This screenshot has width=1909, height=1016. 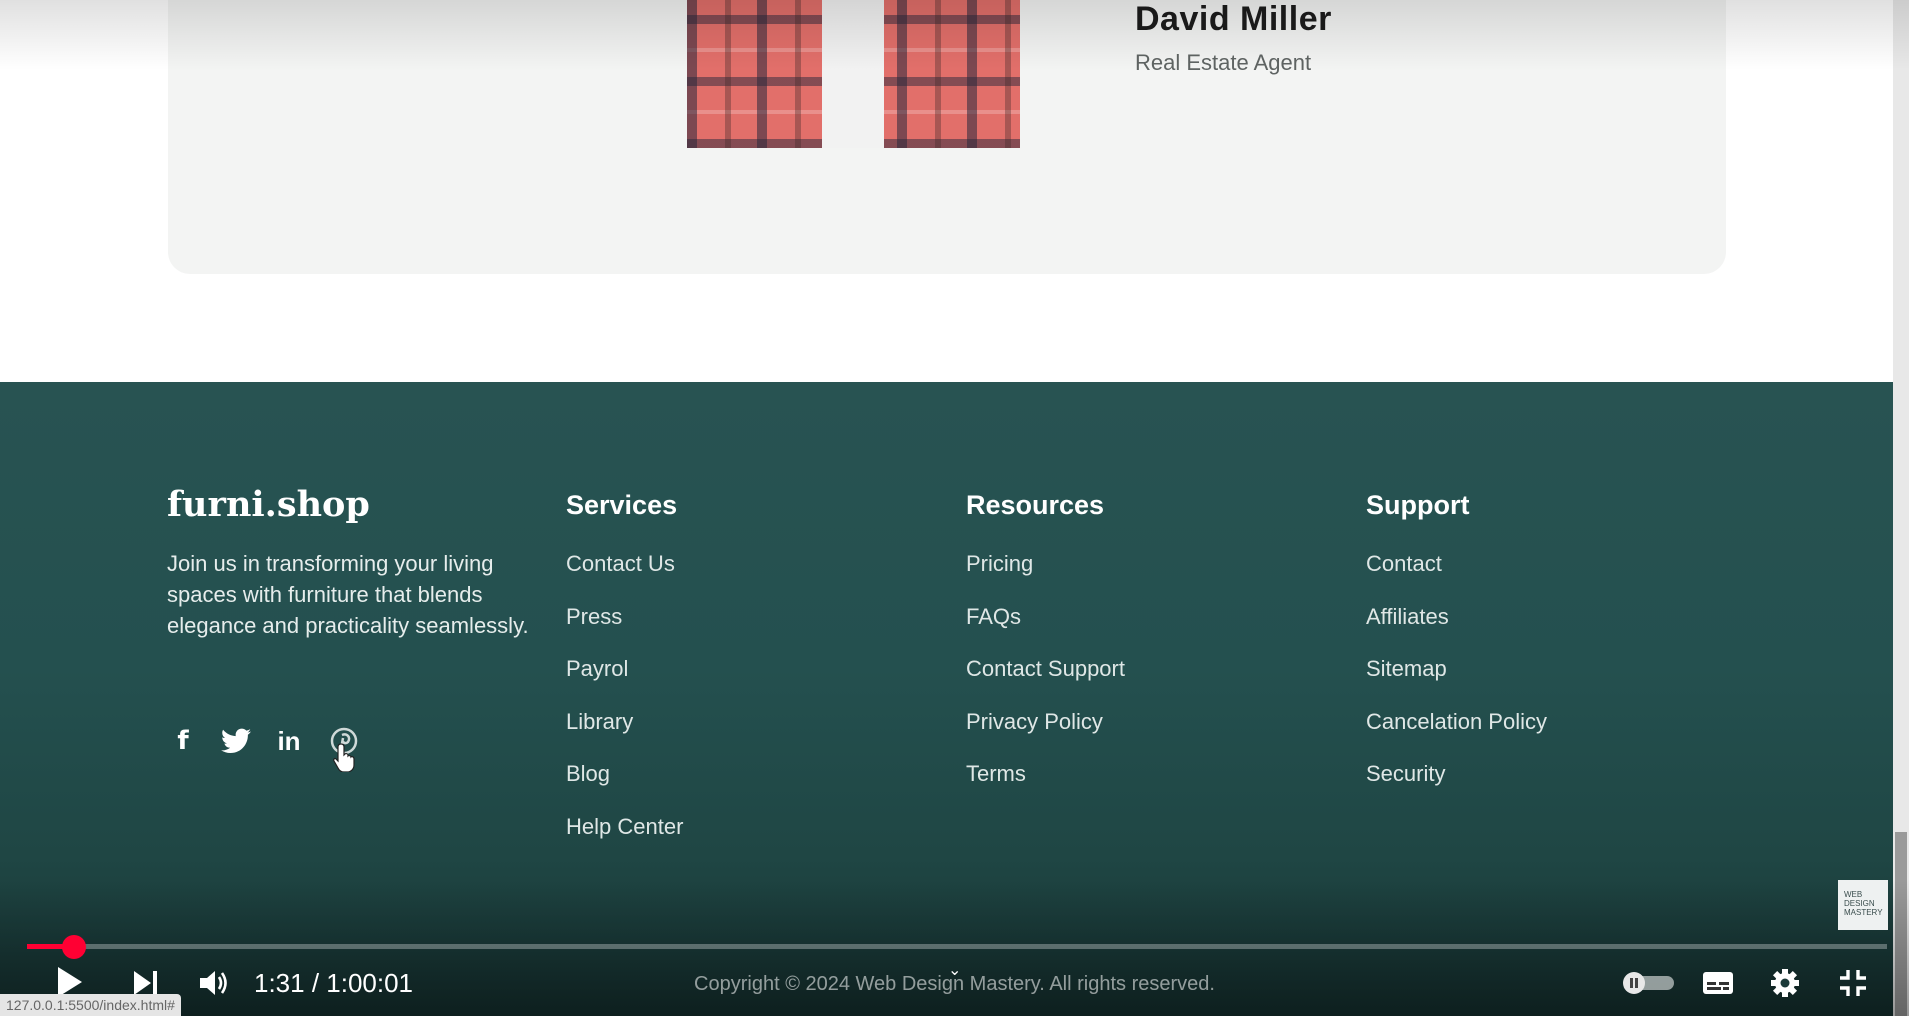 I want to click on footer-column-title: Support, so click(x=1418, y=505).